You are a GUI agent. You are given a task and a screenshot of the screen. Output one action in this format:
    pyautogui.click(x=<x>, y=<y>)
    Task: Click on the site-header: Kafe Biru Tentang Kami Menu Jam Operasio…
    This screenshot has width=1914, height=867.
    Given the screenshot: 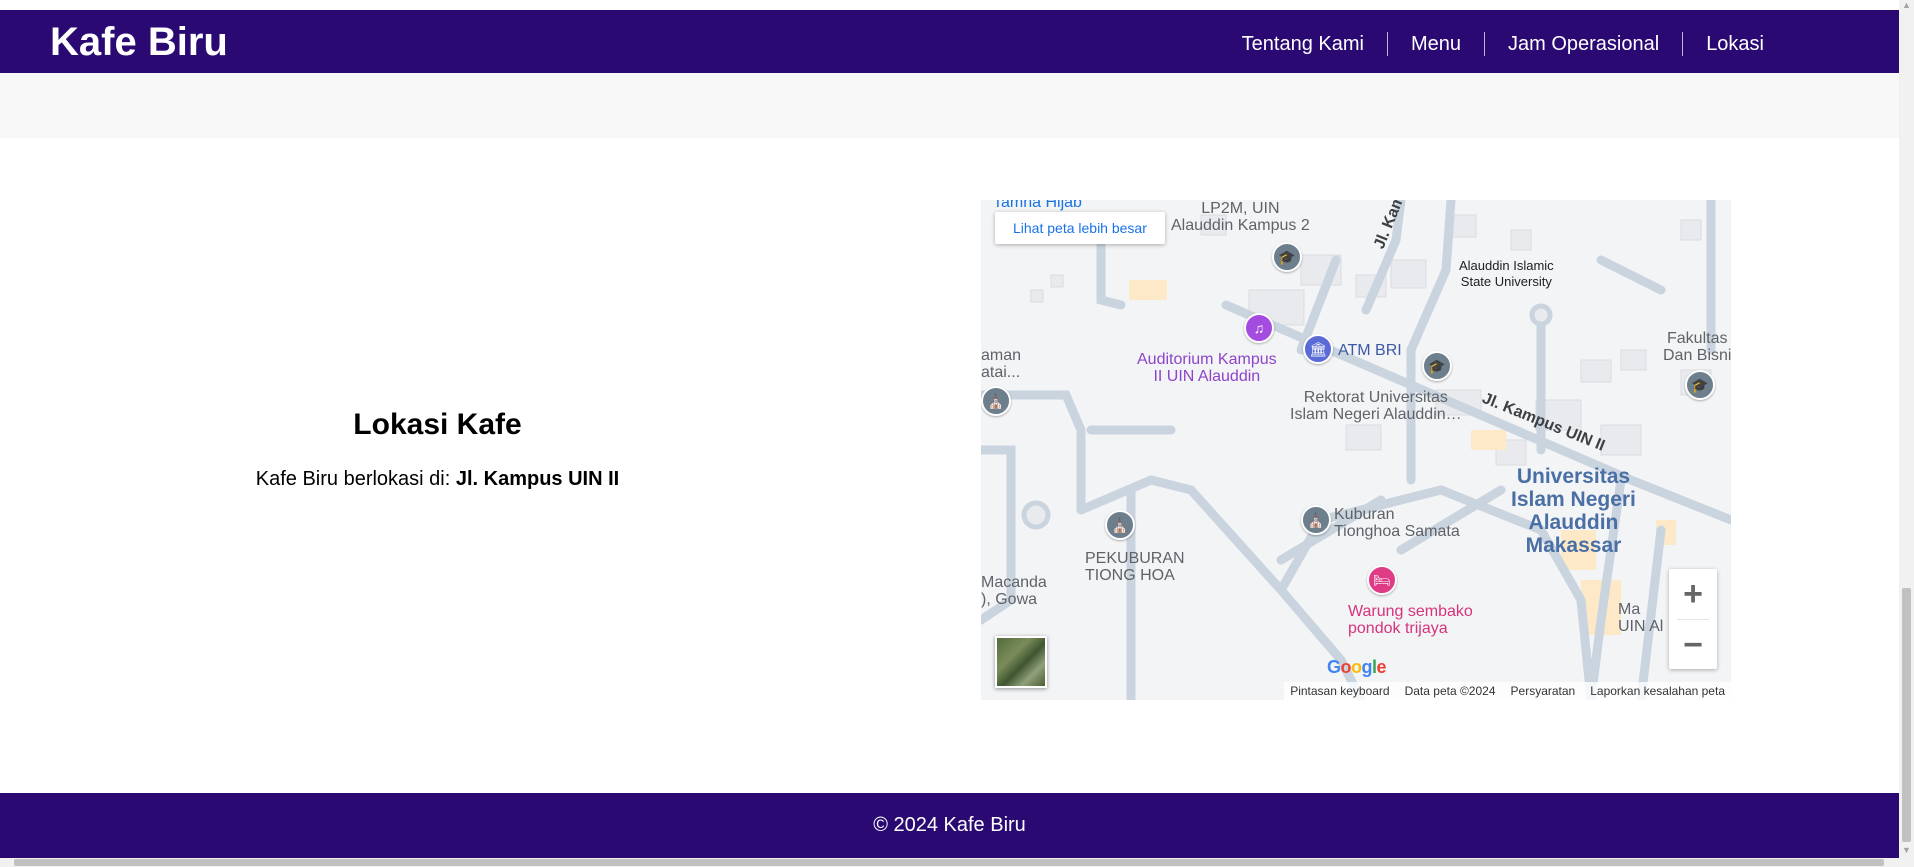 What is the action you would take?
    pyautogui.click(x=949, y=41)
    